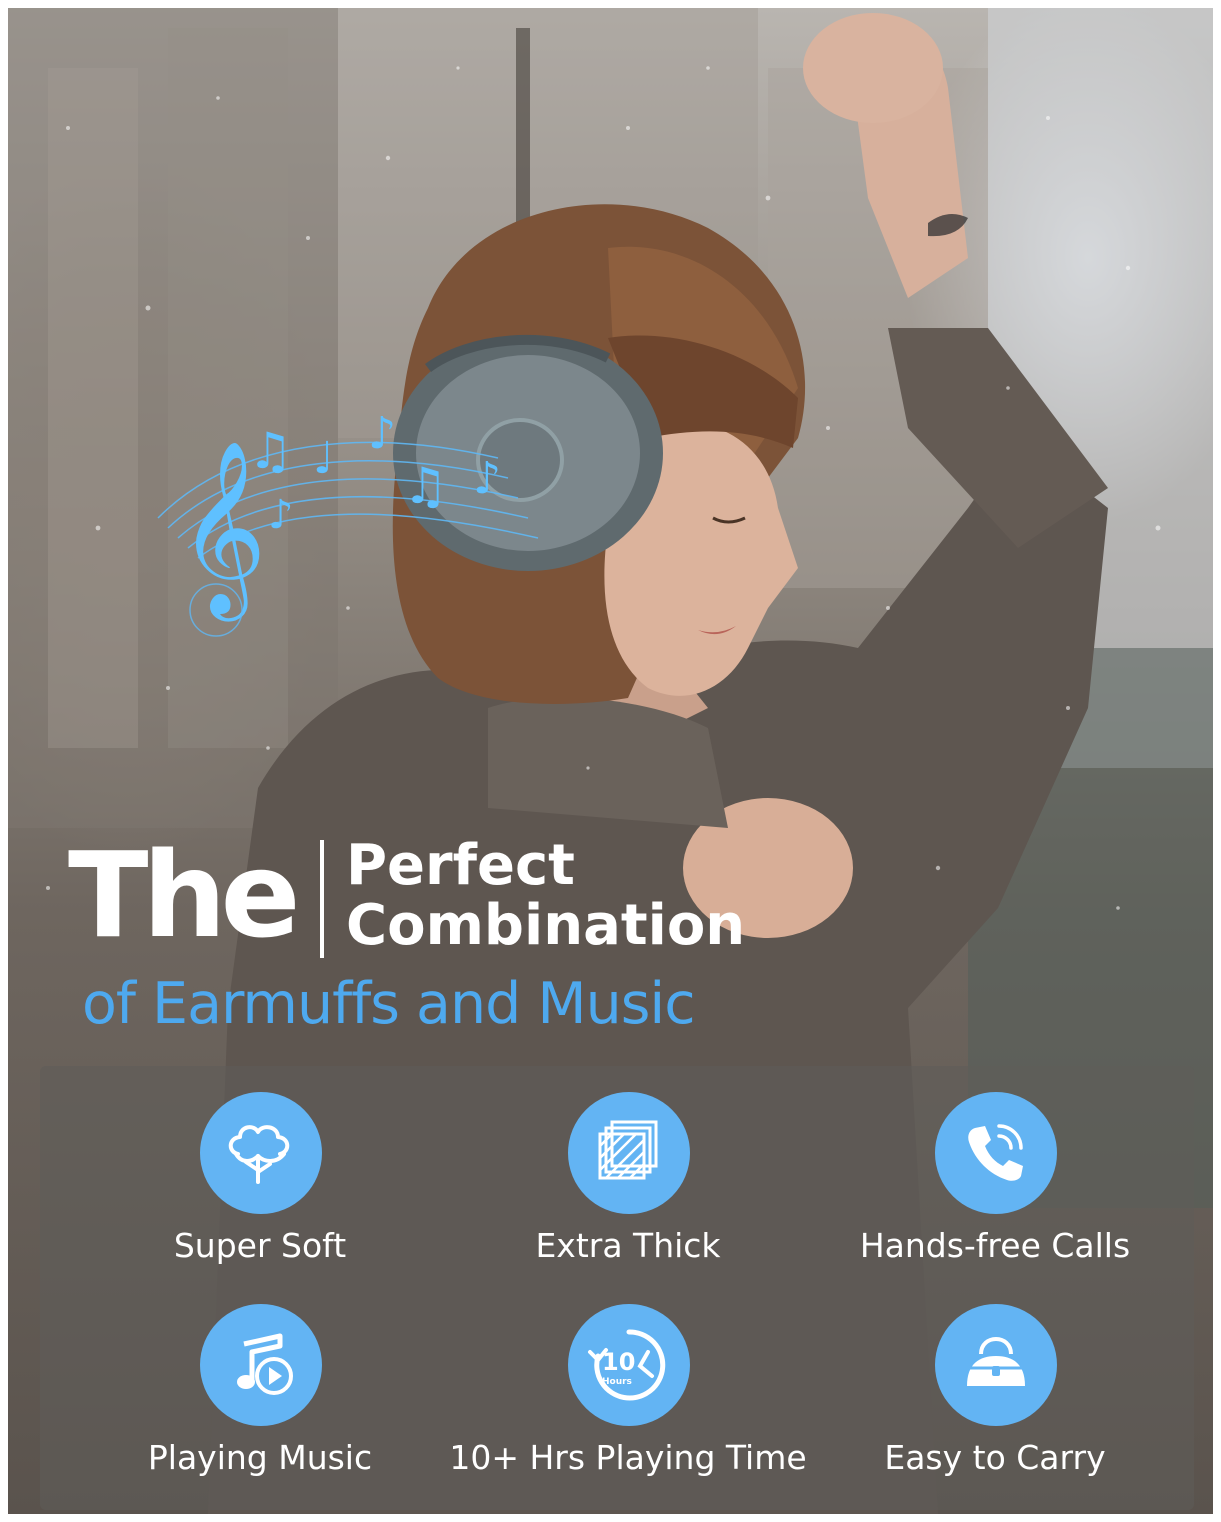 The image size is (1221, 1522). I want to click on feature-playing-music: Playing Music, so click(260, 1394).